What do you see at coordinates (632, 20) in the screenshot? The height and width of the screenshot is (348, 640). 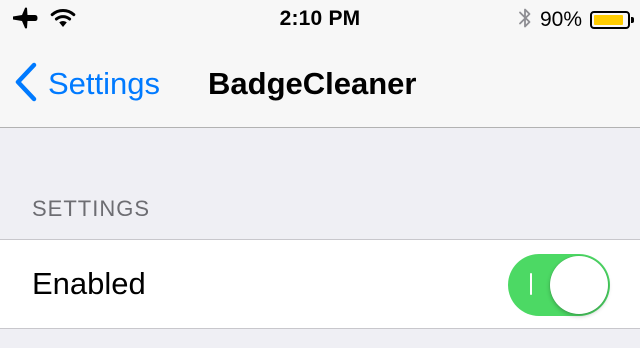 I see `battery-nub` at bounding box center [632, 20].